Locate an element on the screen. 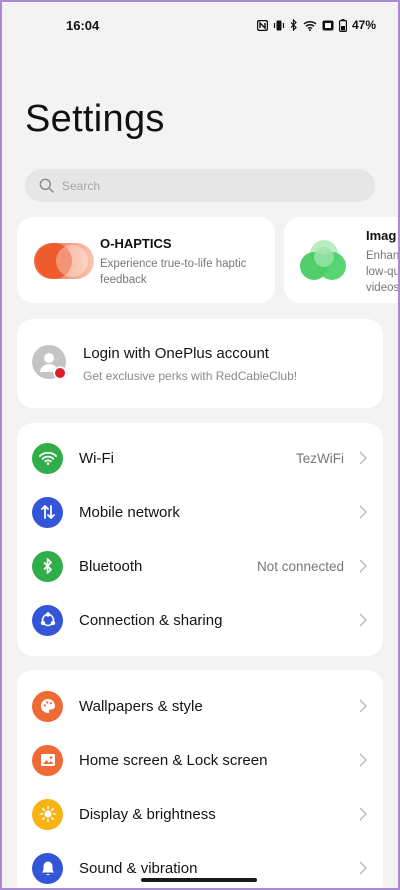  settings-item-label: Mobile network is located at coordinates (129, 512).